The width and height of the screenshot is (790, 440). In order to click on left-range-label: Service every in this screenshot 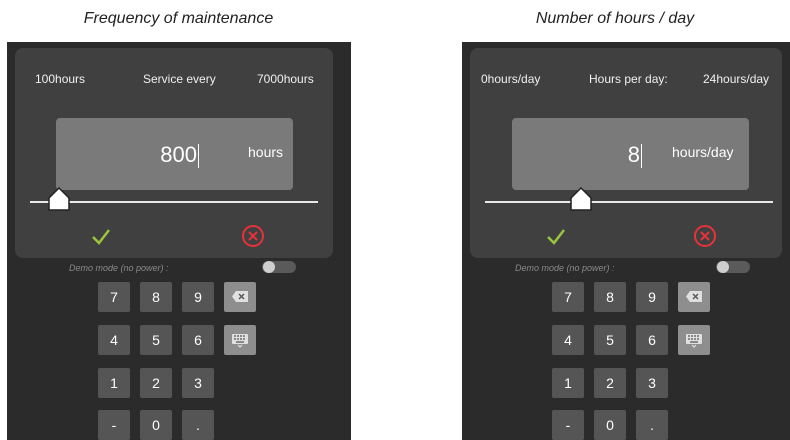, I will do `click(179, 79)`.